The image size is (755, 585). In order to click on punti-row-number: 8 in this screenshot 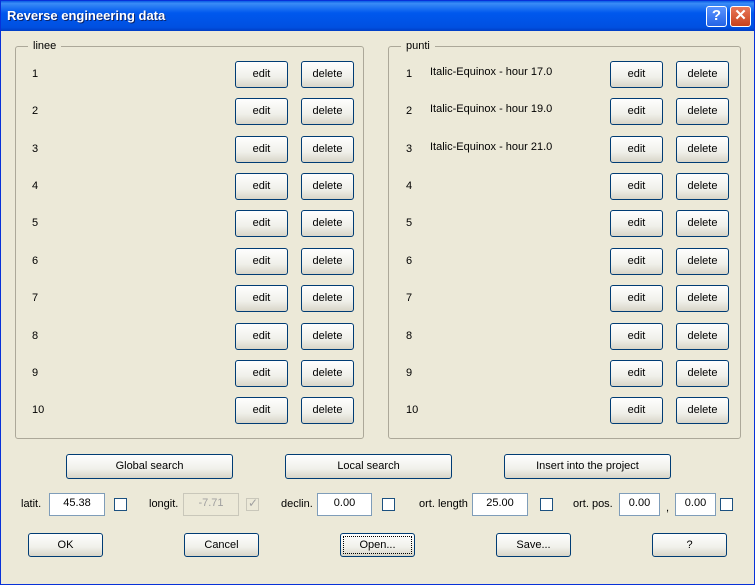, I will do `click(409, 336)`.